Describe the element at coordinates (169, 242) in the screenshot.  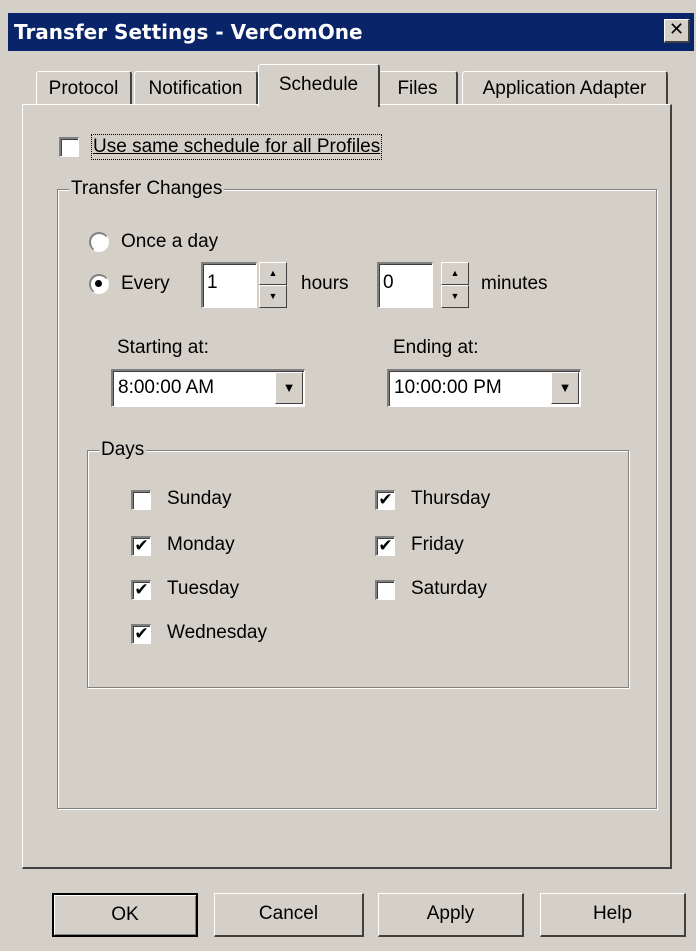
I see `once-a-day-label: Once a day` at that location.